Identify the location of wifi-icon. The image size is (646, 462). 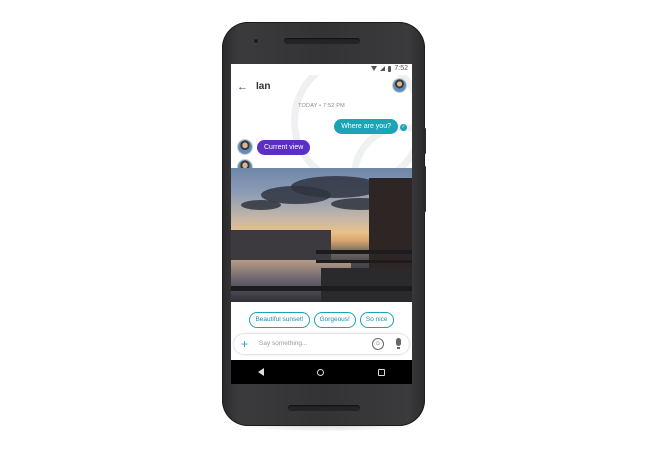
(374, 68).